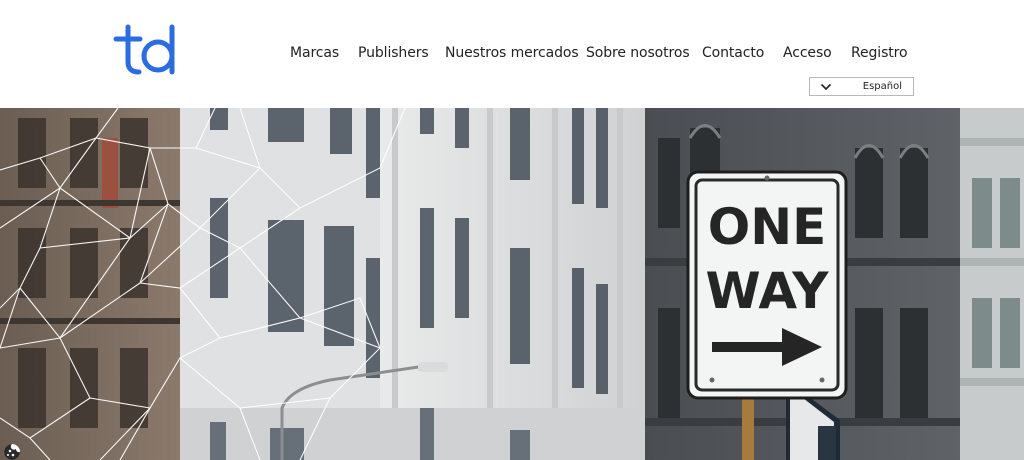 Image resolution: width=1024 pixels, height=460 pixels. Describe the element at coordinates (767, 227) in the screenshot. I see `sign-line-1: ONE` at that location.